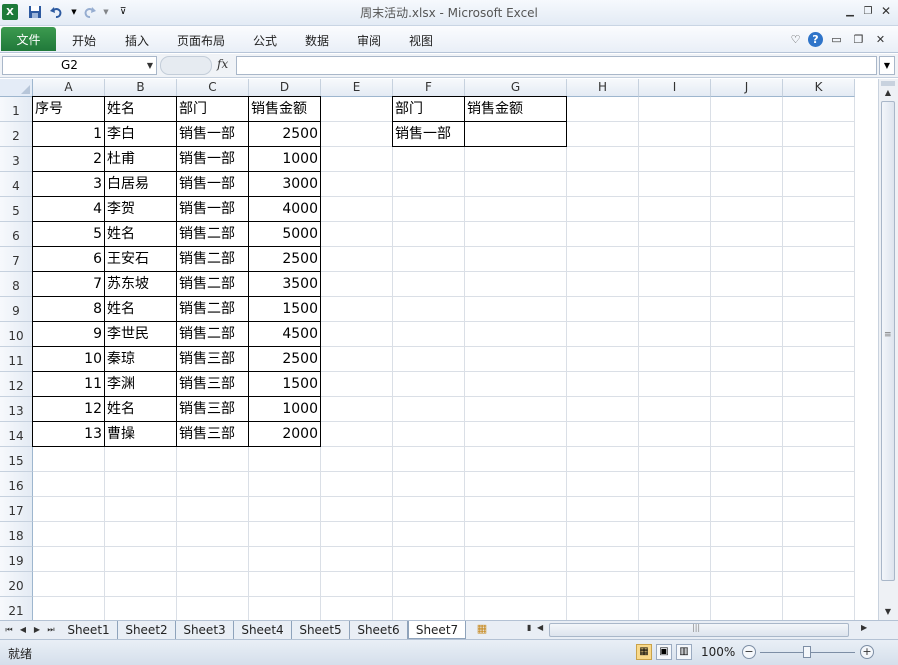 The height and width of the screenshot is (665, 898). What do you see at coordinates (68, 209) in the screenshot?
I see `table-cell: 4` at bounding box center [68, 209].